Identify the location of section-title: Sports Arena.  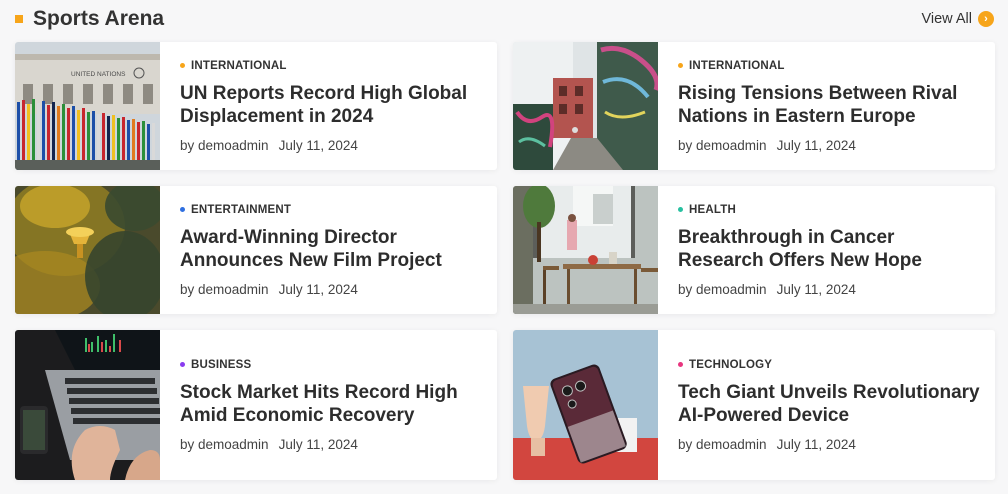
(99, 18).